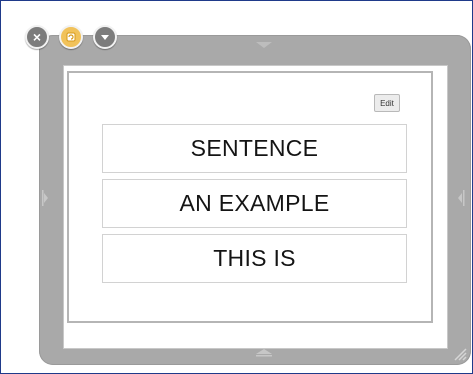 The image size is (473, 374). Describe the element at coordinates (44, 198) in the screenshot. I see `left-resize-handle` at that location.